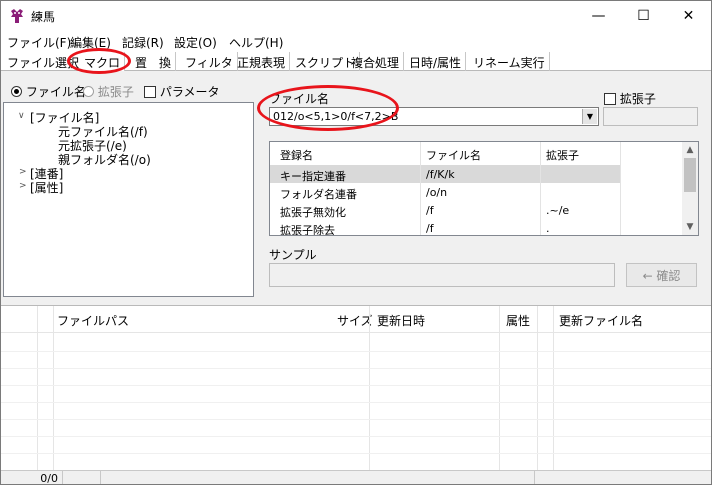 The image size is (712, 485). What do you see at coordinates (21, 116) in the screenshot?
I see `chevron-down-icon: ∨` at bounding box center [21, 116].